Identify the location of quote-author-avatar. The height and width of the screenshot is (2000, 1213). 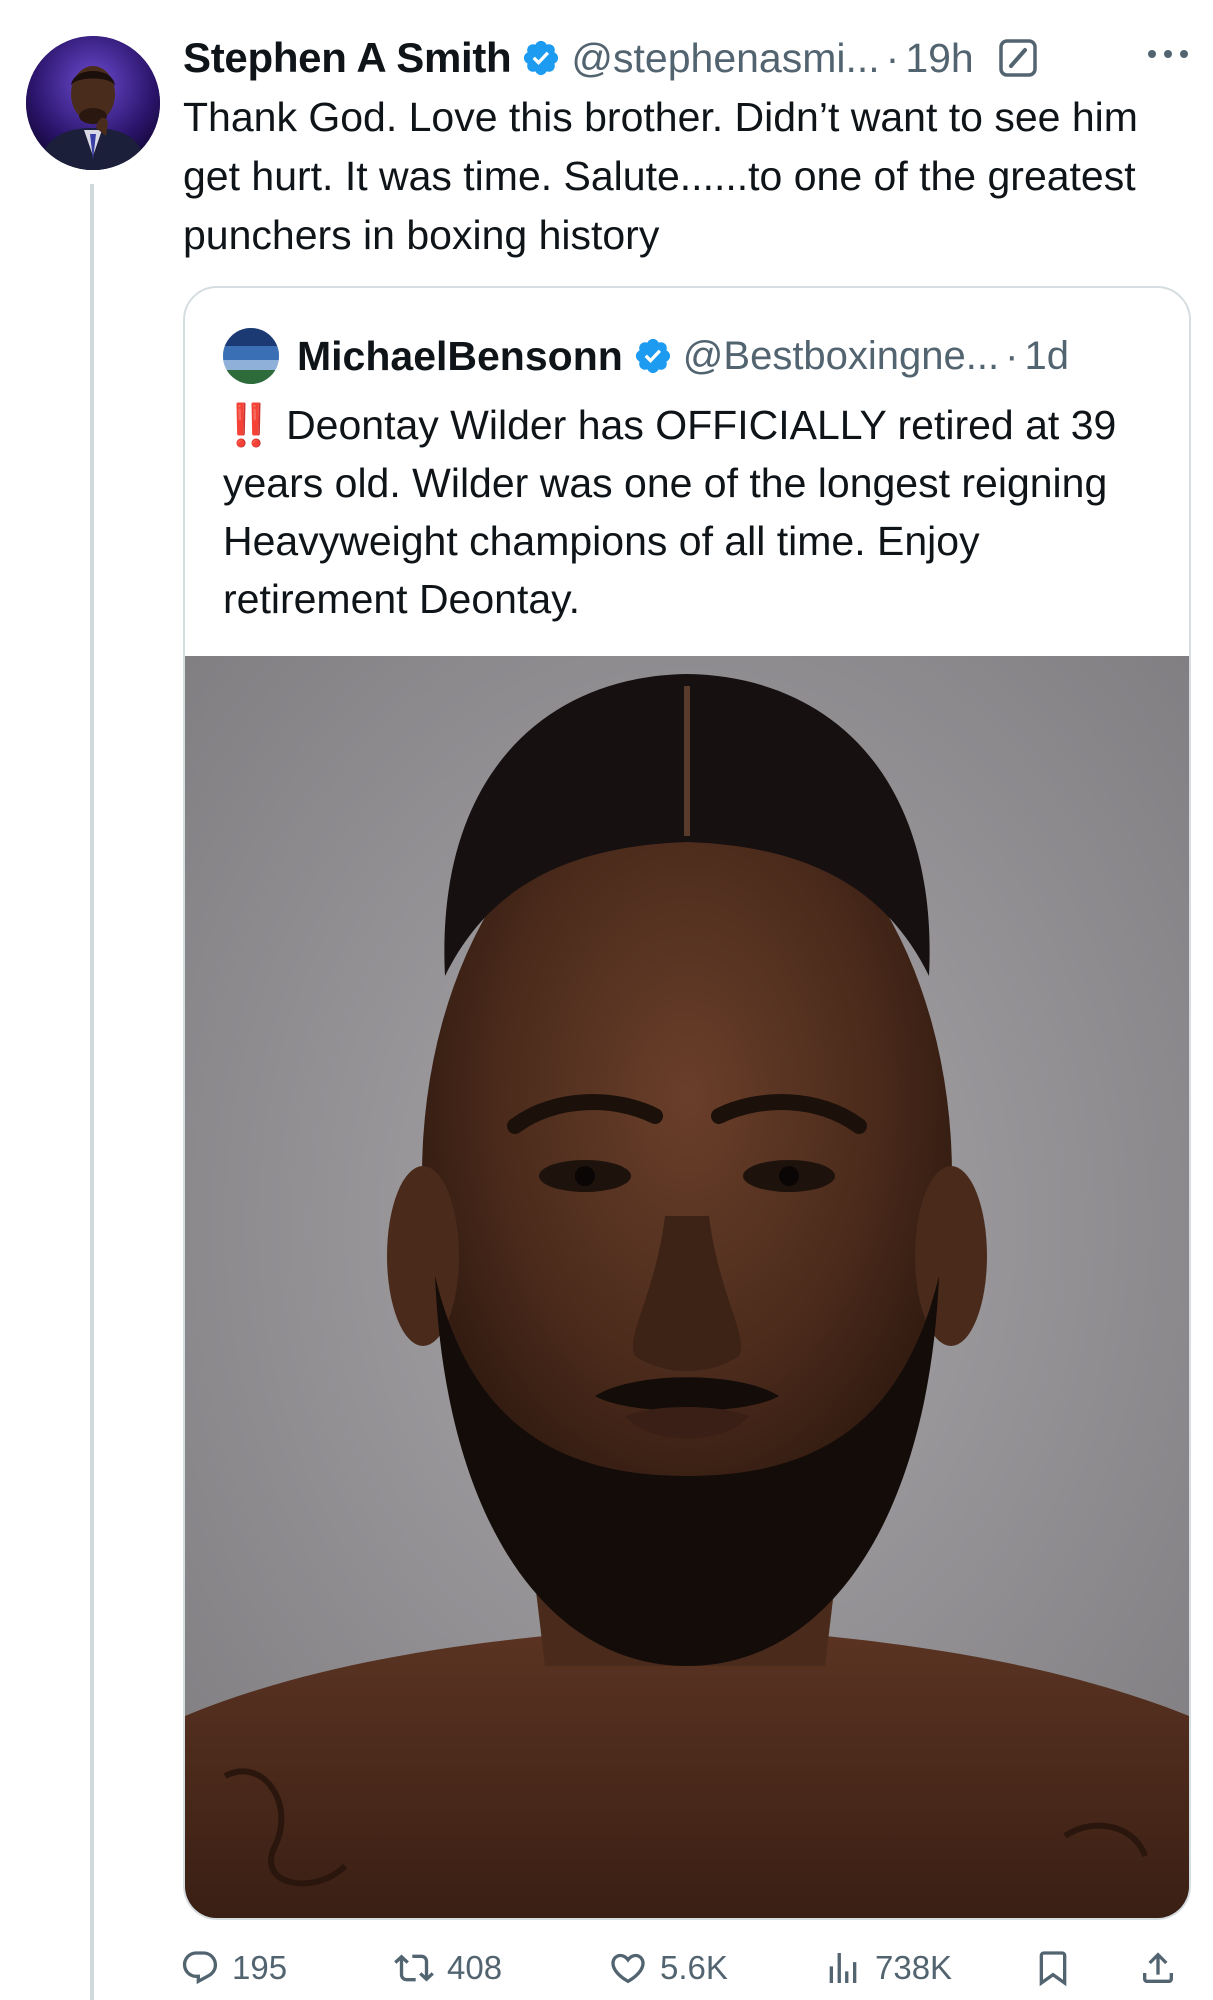
(251, 356).